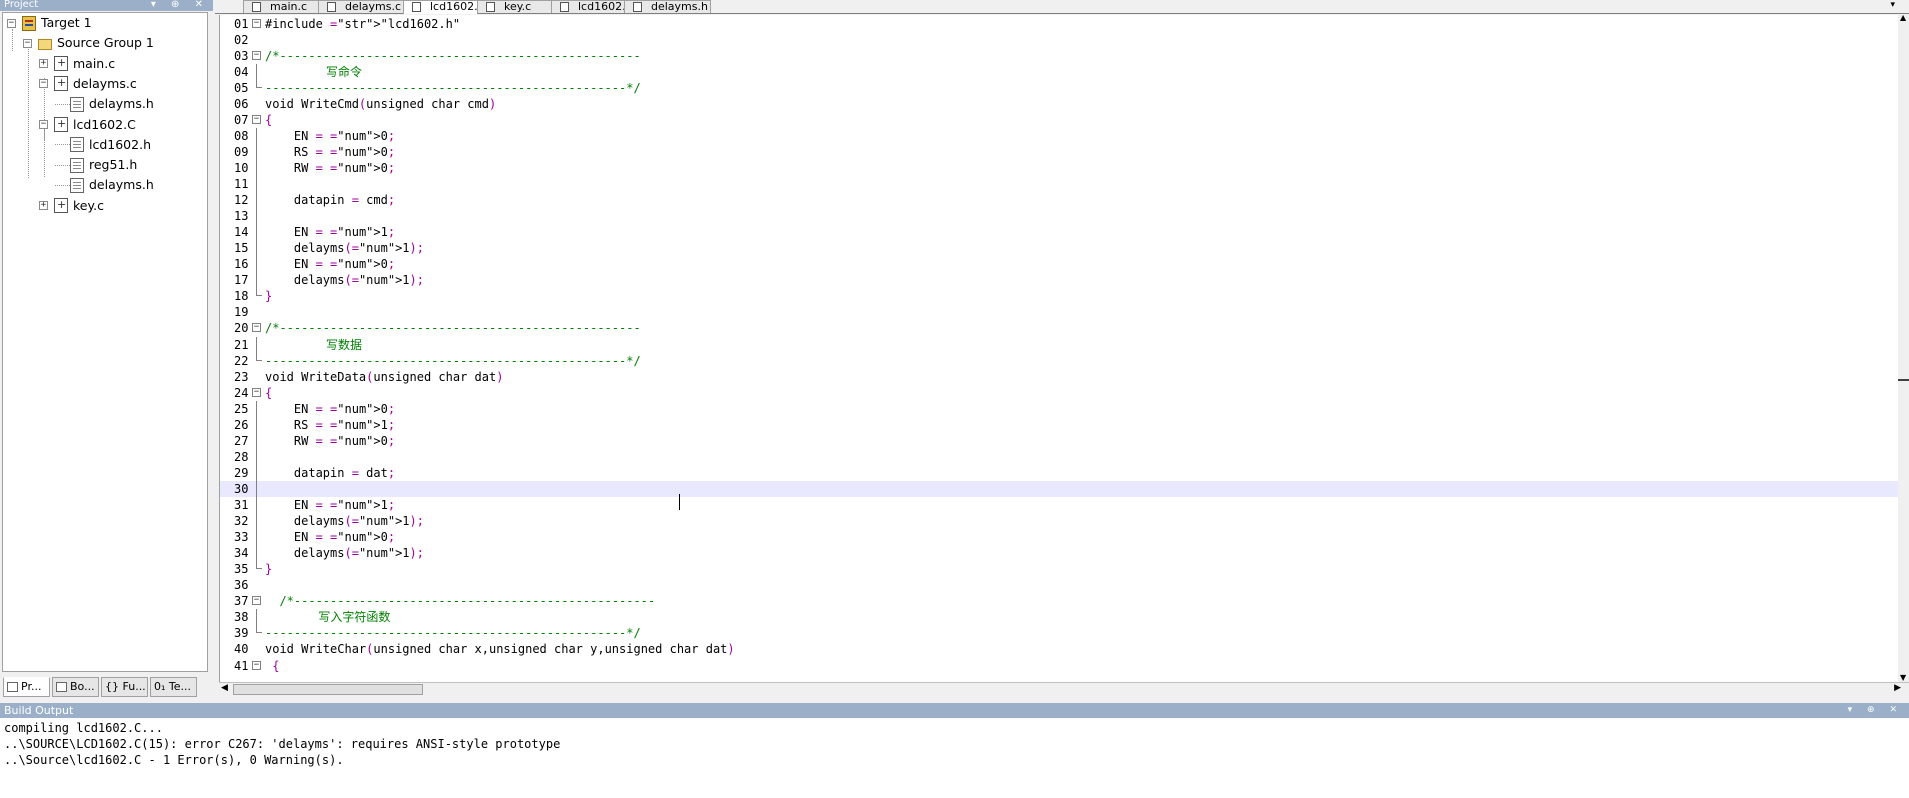 The width and height of the screenshot is (1909, 798). What do you see at coordinates (1060, 408) in the screenshot?
I see `code-line: 25 EN = ="num">0;` at bounding box center [1060, 408].